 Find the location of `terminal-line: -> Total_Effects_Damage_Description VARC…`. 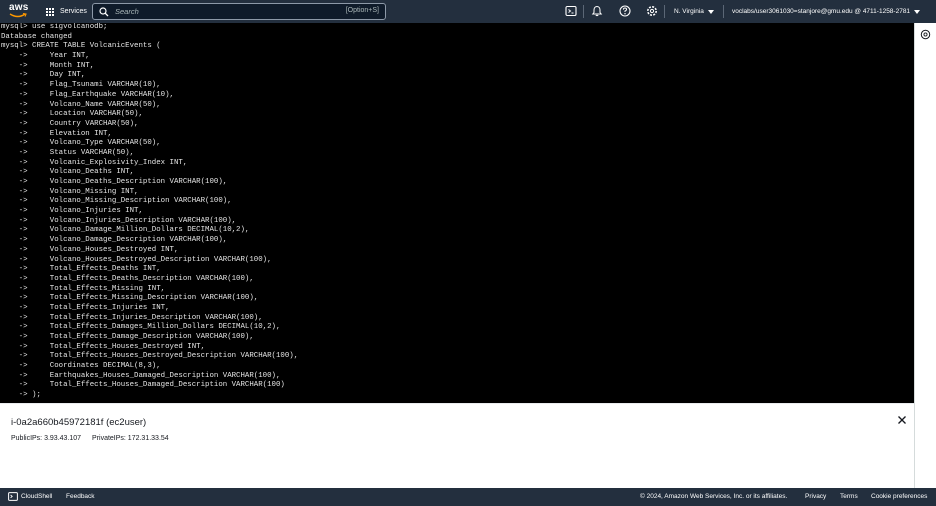

terminal-line: -> Total_Effects_Damage_Description VARC… is located at coordinates (127, 337).